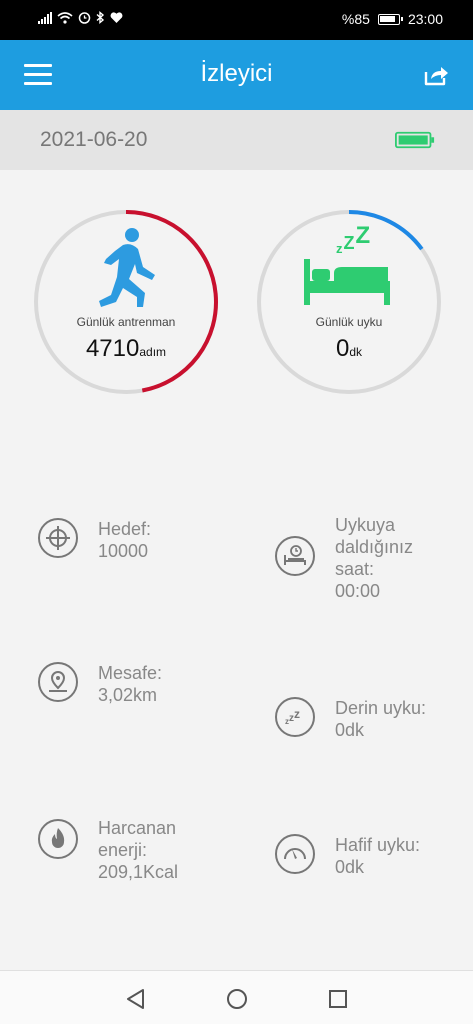 The image size is (473, 1024). I want to click on activity-ring: Günlük antrenman 4710adım, so click(126, 302).